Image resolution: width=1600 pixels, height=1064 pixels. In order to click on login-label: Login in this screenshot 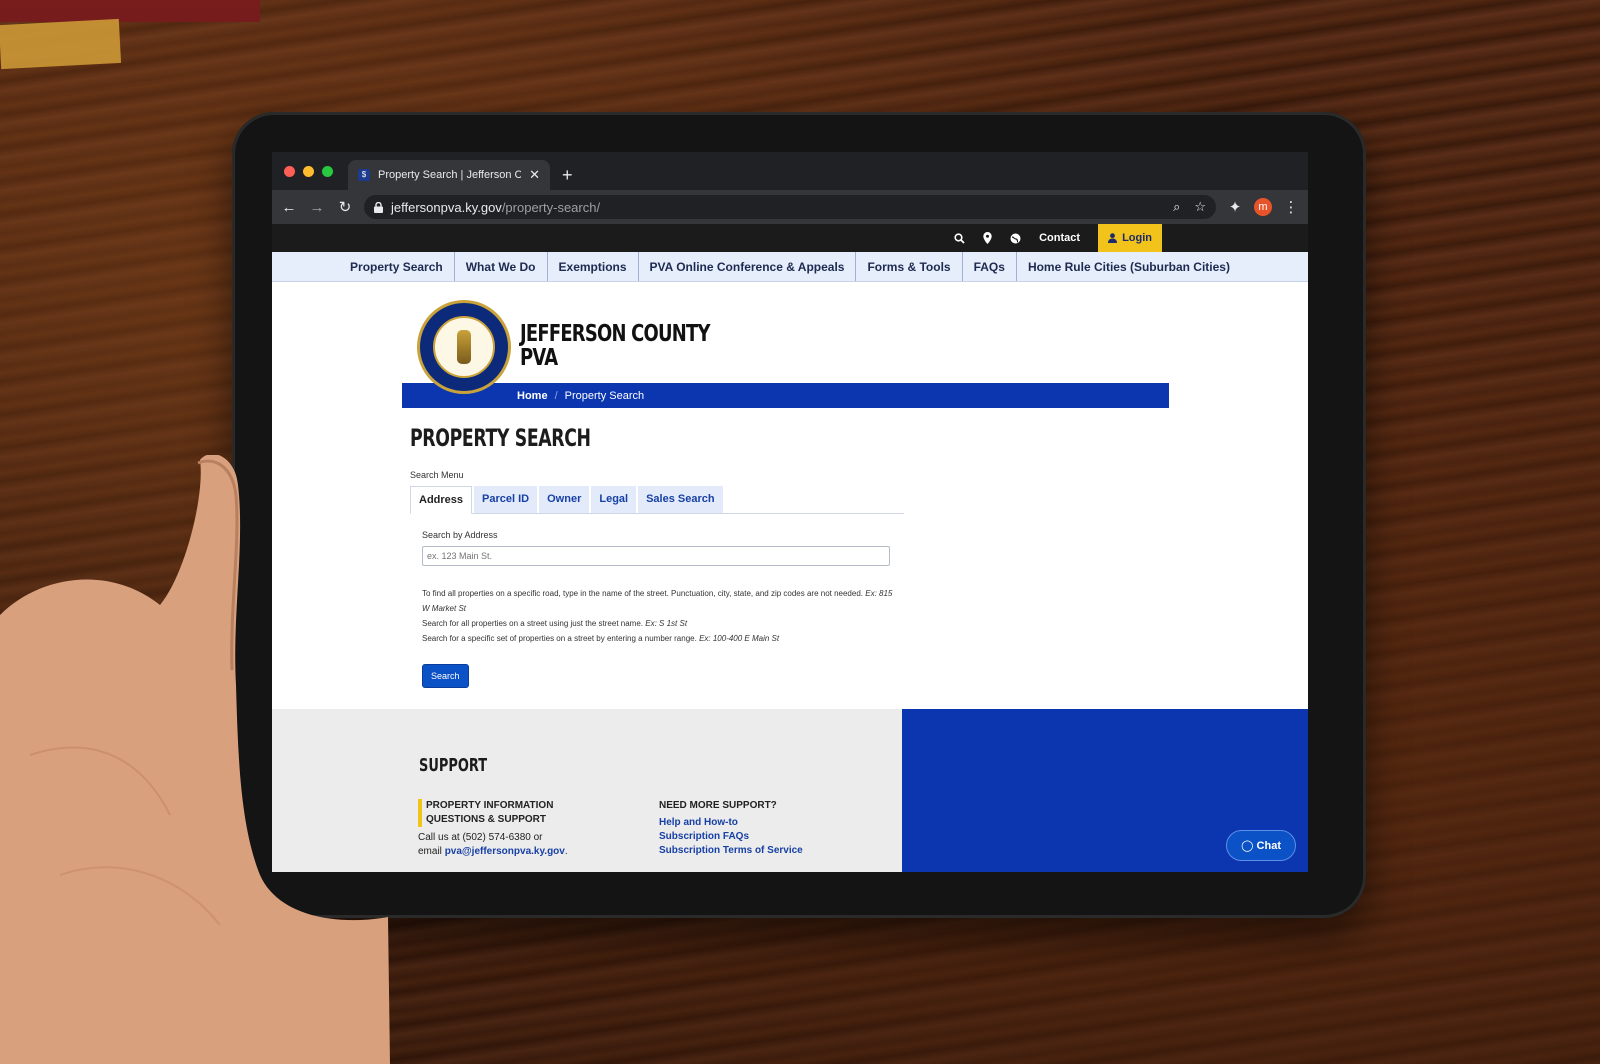, I will do `click(1137, 238)`.